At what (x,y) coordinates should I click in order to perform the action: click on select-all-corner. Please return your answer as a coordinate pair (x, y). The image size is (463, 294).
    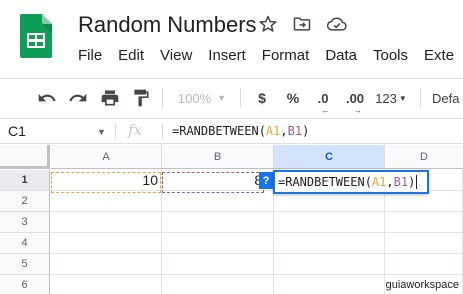
    Looking at the image, I should click on (25, 157).